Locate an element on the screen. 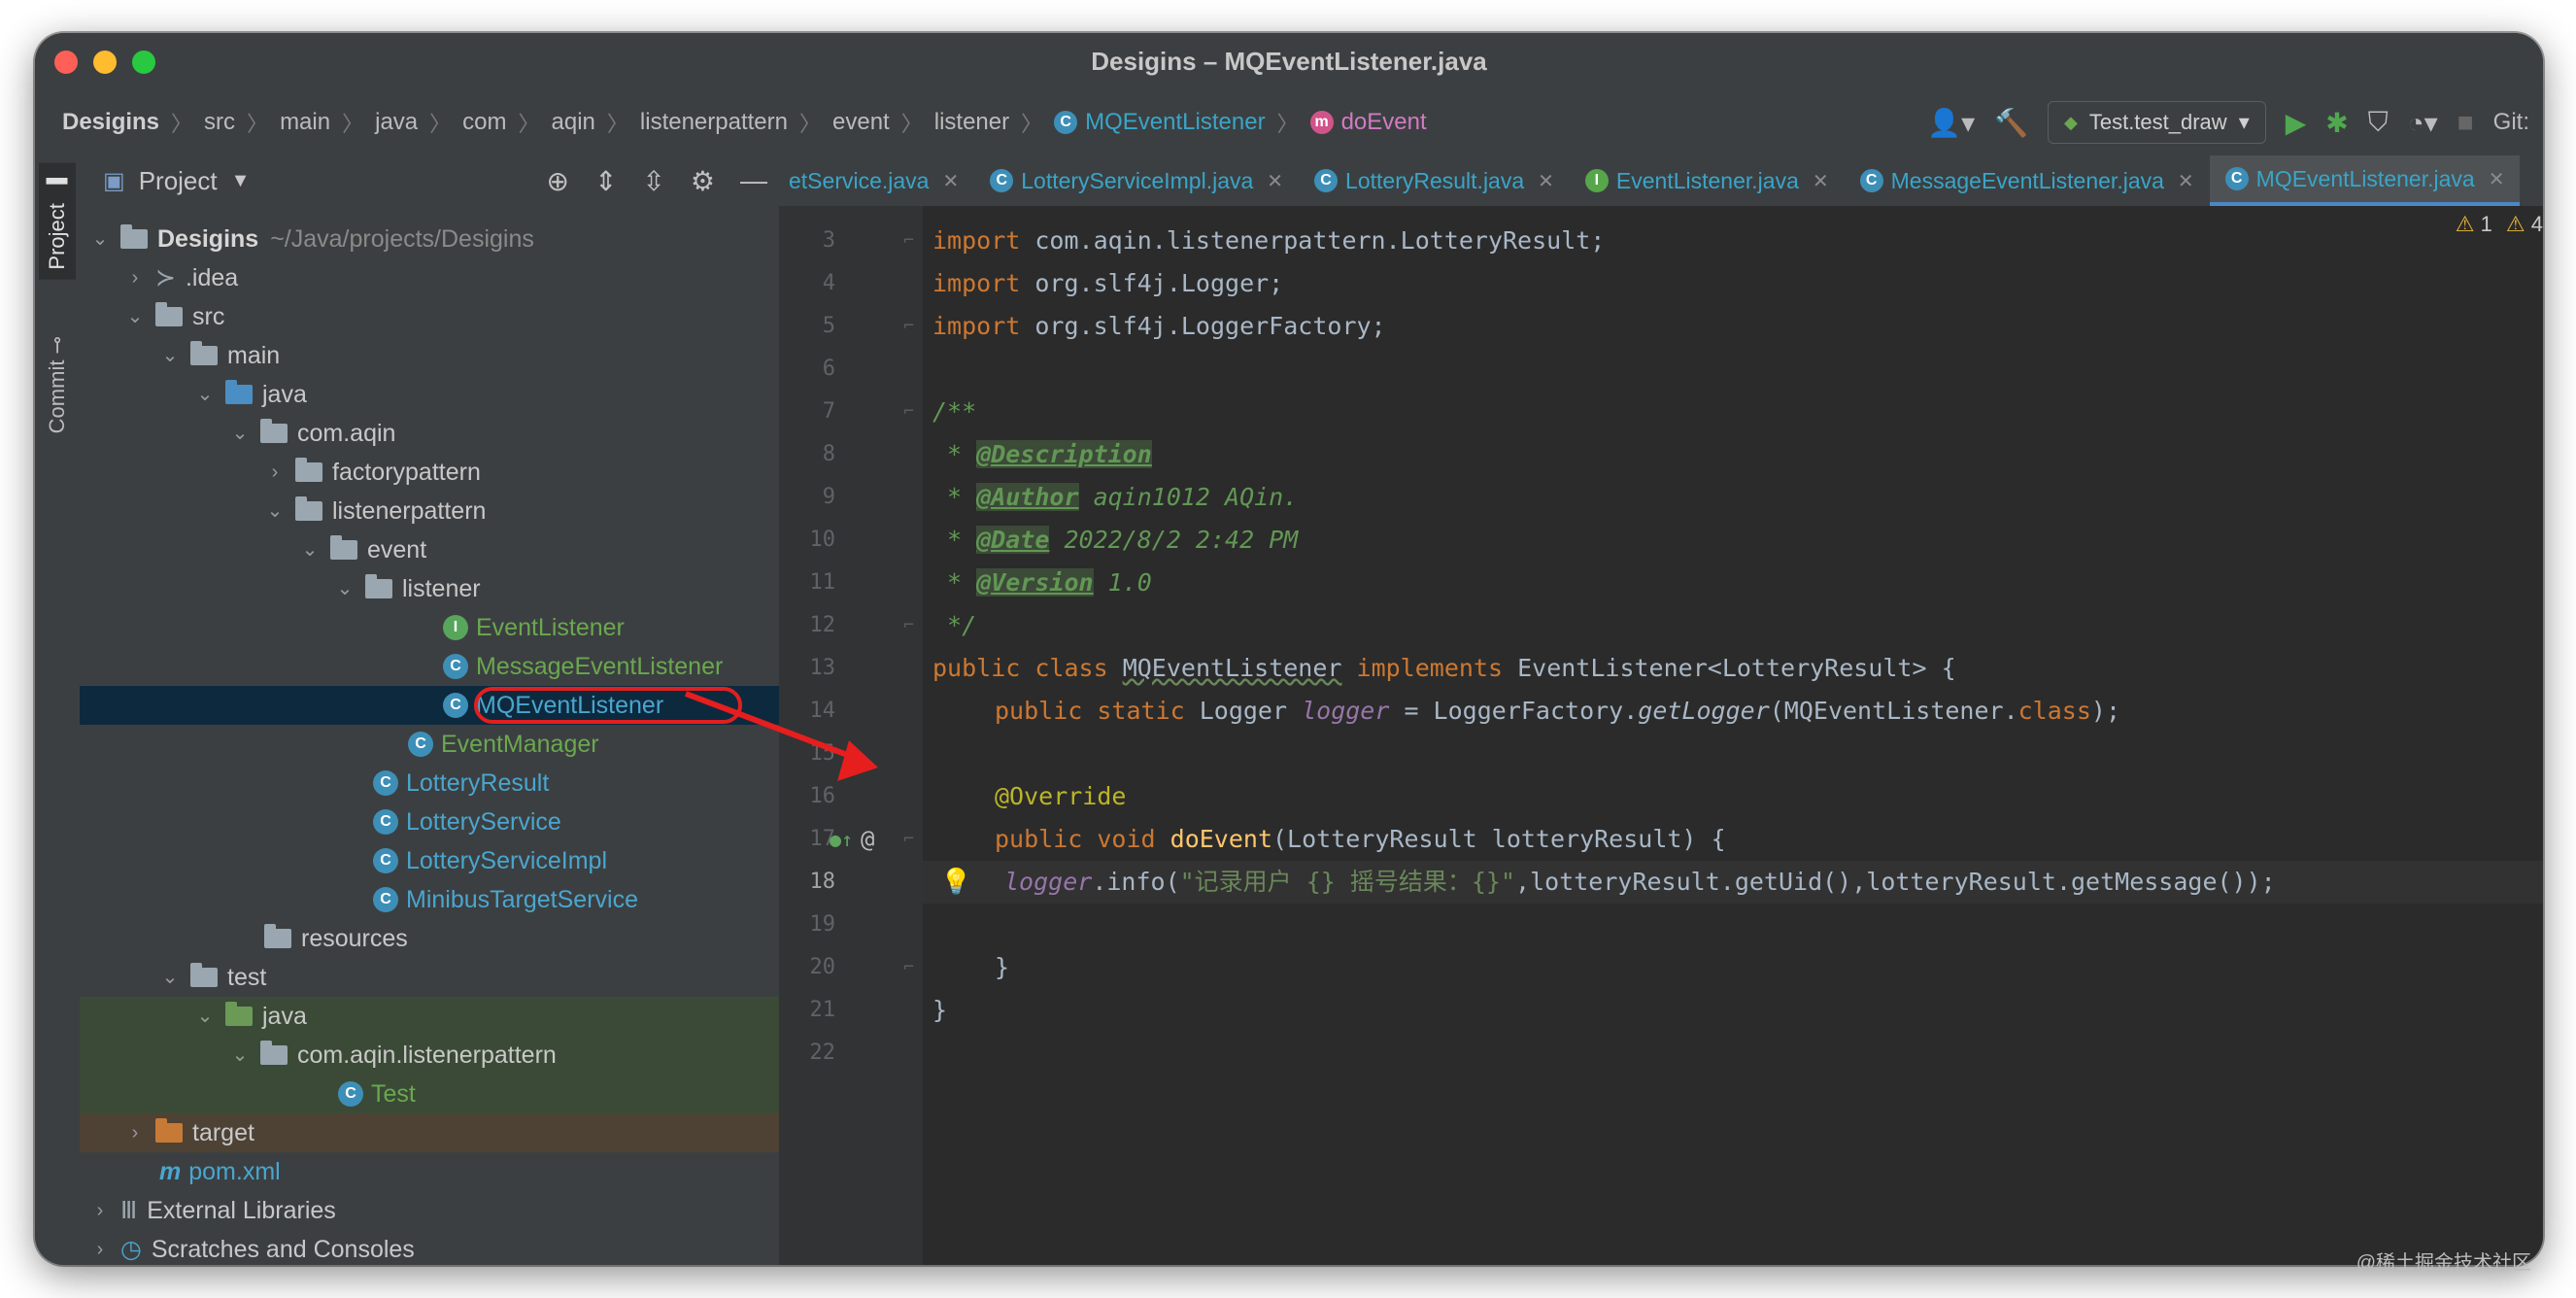 The width and height of the screenshot is (2576, 1298). arrow-head is located at coordinates (857, 760).